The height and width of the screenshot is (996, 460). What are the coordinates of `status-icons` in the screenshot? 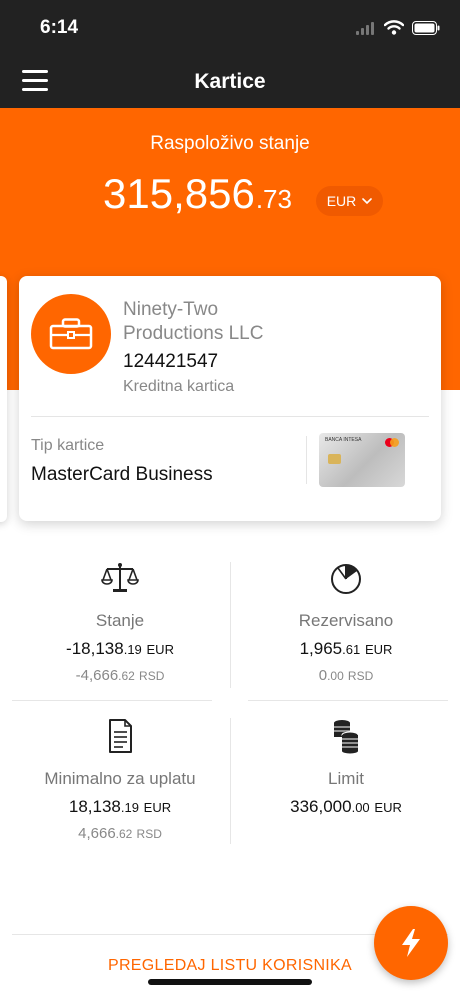 It's located at (398, 27).